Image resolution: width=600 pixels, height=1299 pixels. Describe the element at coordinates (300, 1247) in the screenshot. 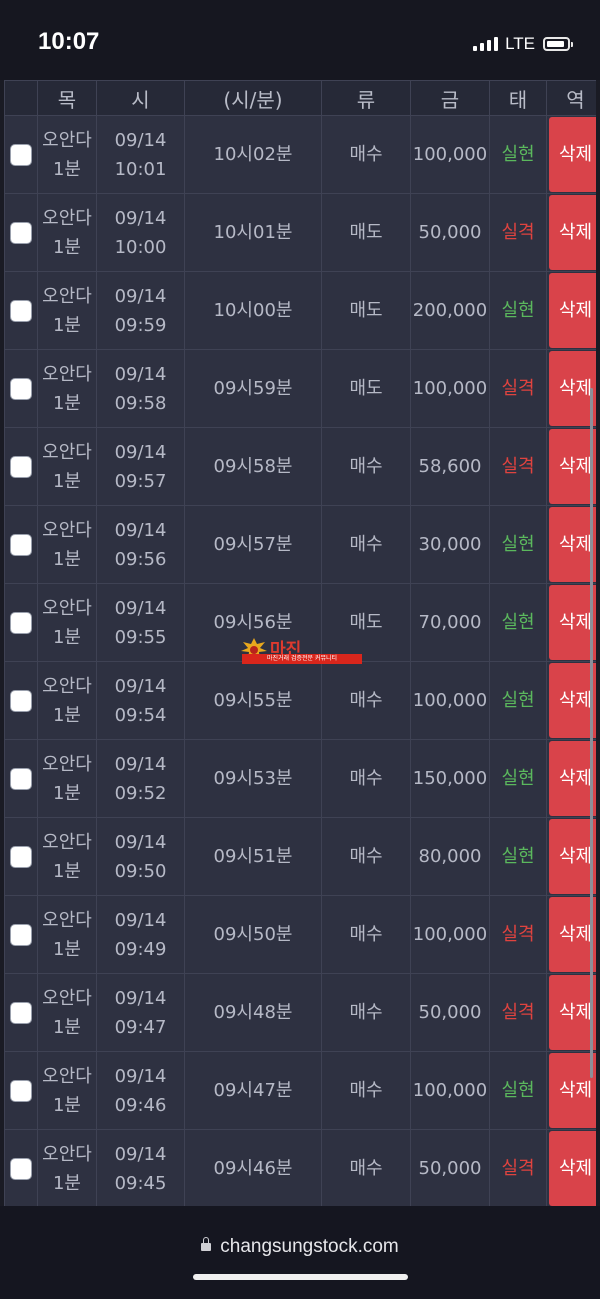

I see `address-bar: changsungstock.com` at that location.